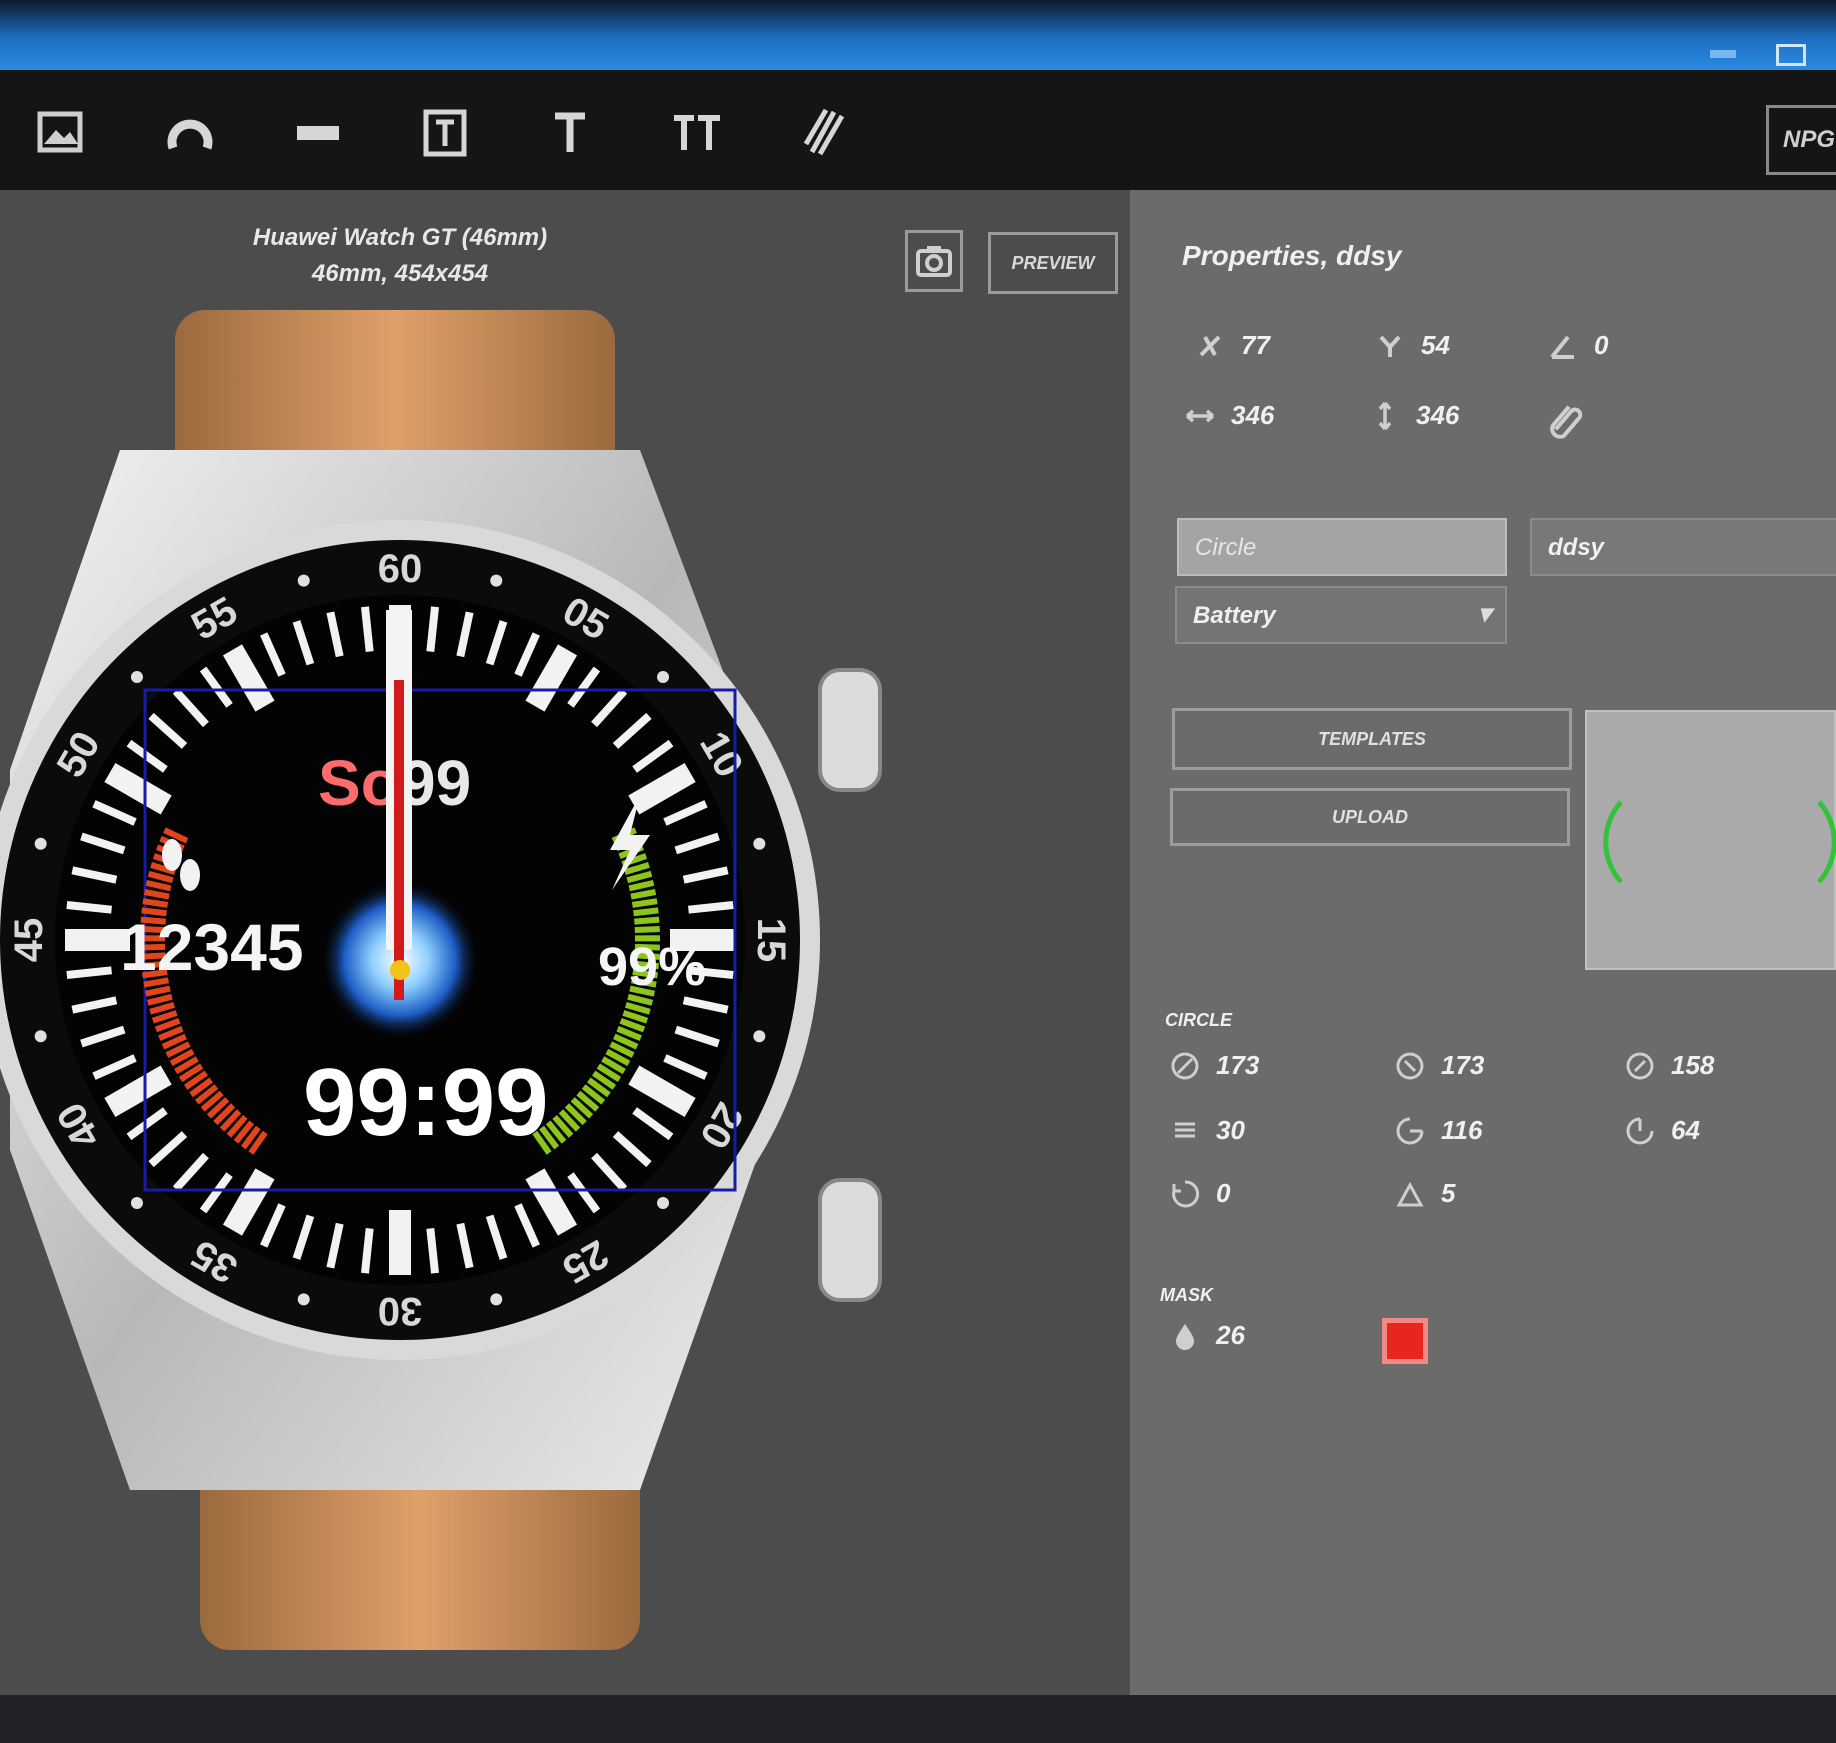 This screenshot has width=1836, height=1743. I want to click on templates-button: TEMPLATES, so click(1372, 739).